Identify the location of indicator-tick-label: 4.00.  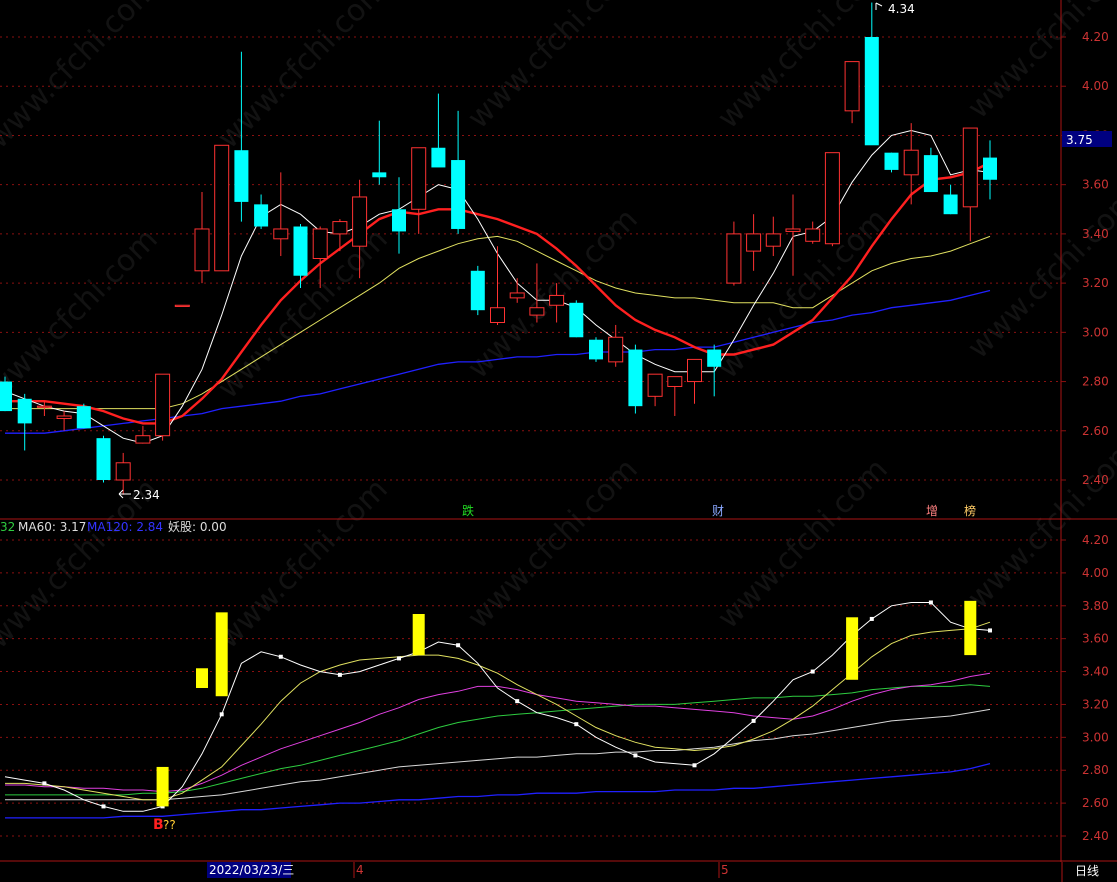
(1095, 573).